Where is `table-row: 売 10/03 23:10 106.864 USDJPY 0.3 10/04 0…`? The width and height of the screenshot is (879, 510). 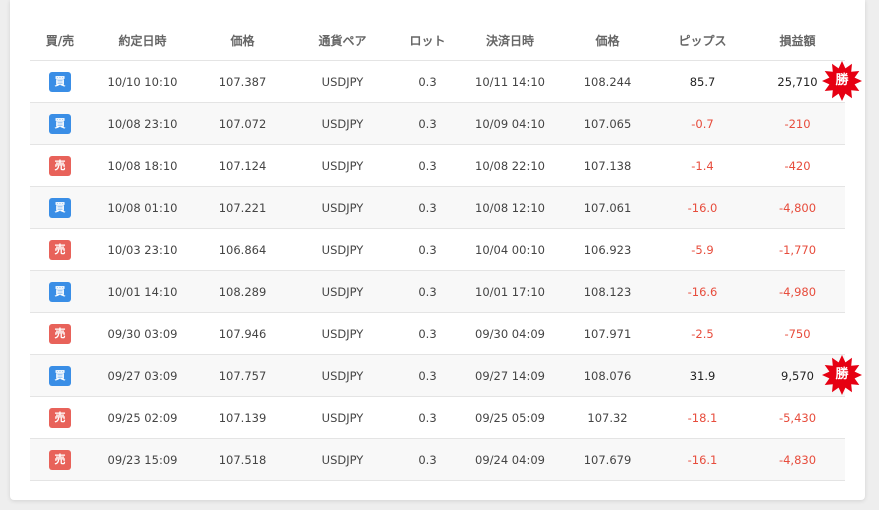
table-row: 売 10/03 23:10 106.864 USDJPY 0.3 10/04 0… is located at coordinates (437, 249).